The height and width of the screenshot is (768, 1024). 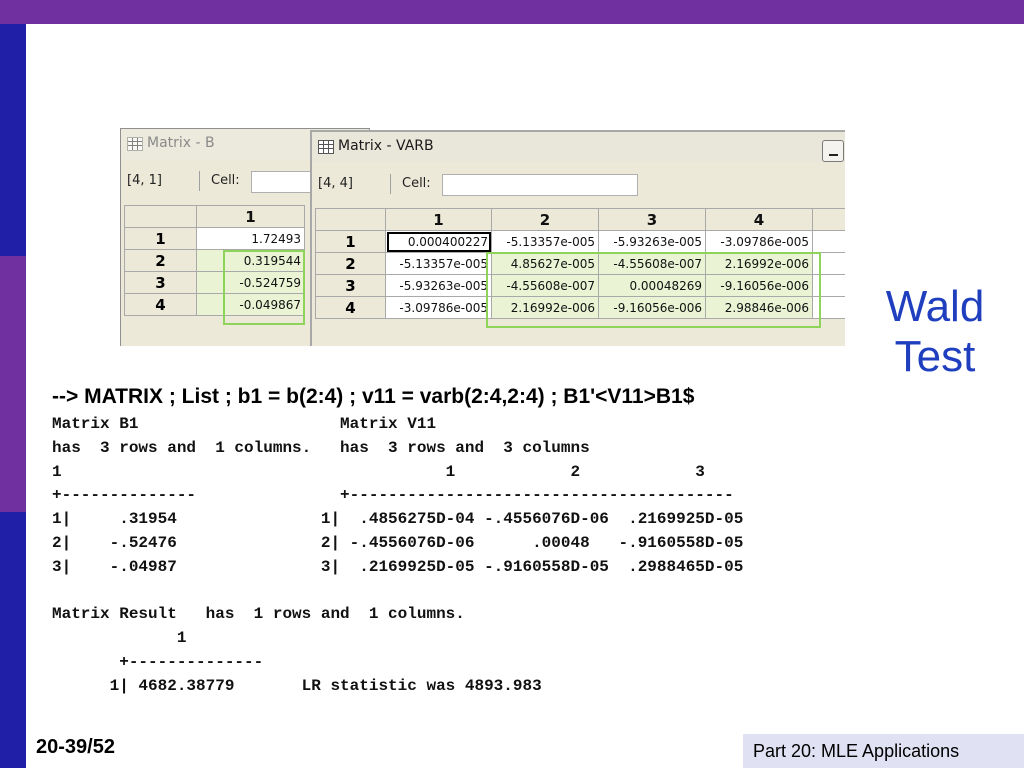 What do you see at coordinates (545, 219) in the screenshot?
I see `column-header: 2` at bounding box center [545, 219].